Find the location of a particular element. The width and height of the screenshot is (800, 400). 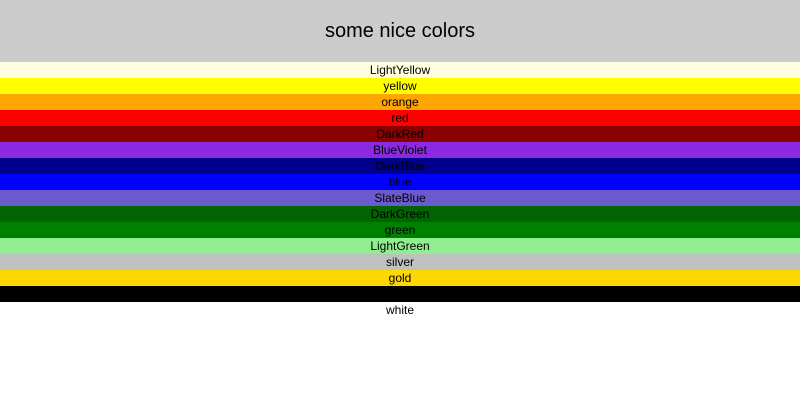

color-stripe: black is located at coordinates (400, 294).